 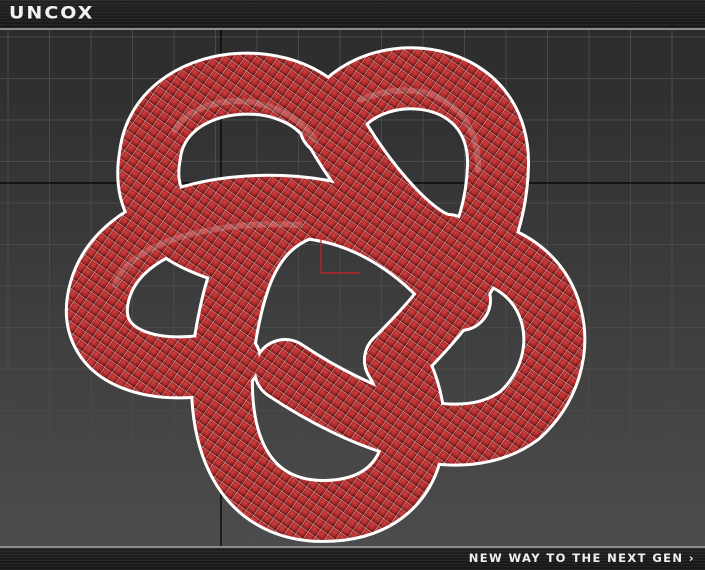 I want to click on bottom-bar: NEW WAY TO THE NEXT GEN ›, so click(x=352, y=558).